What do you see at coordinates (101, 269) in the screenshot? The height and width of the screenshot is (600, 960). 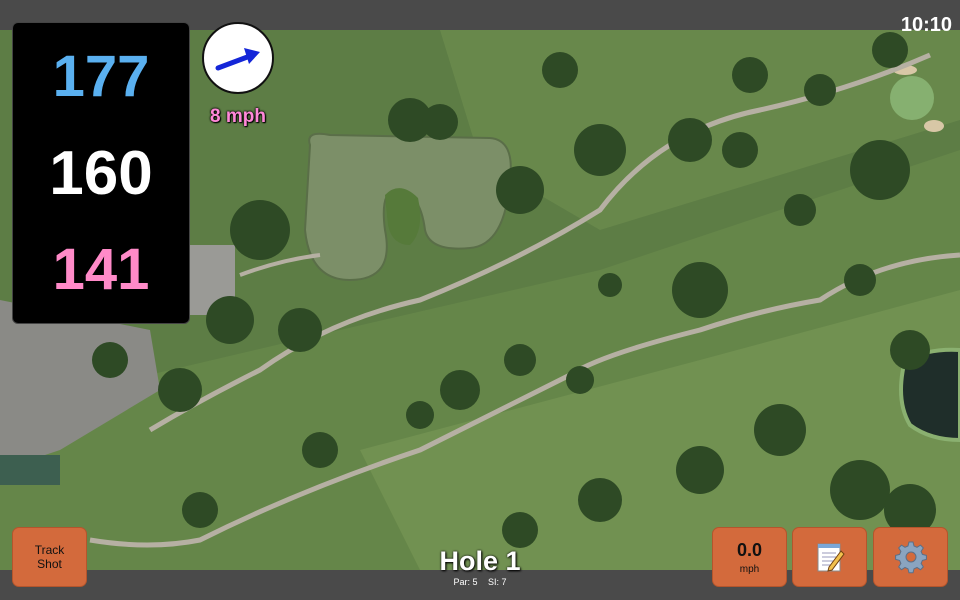 I see `distance-front: 141` at bounding box center [101, 269].